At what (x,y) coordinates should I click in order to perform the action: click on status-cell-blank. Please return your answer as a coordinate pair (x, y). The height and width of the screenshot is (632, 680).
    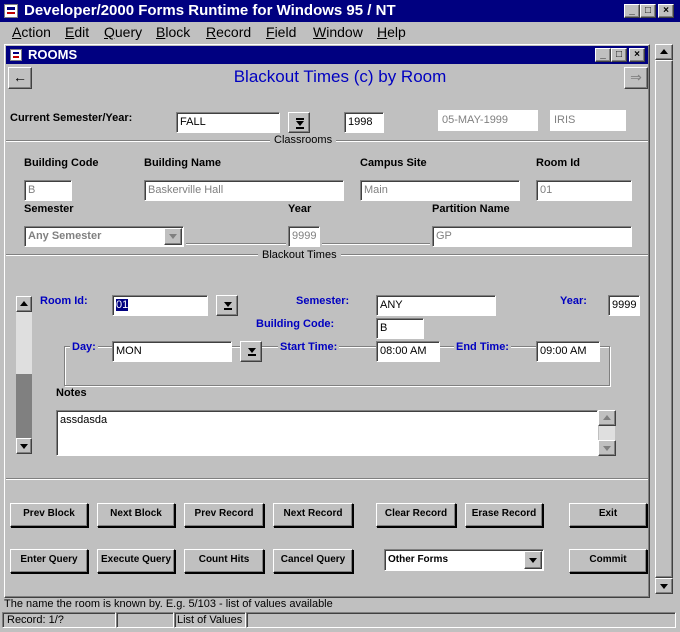
    Looking at the image, I should click on (145, 620).